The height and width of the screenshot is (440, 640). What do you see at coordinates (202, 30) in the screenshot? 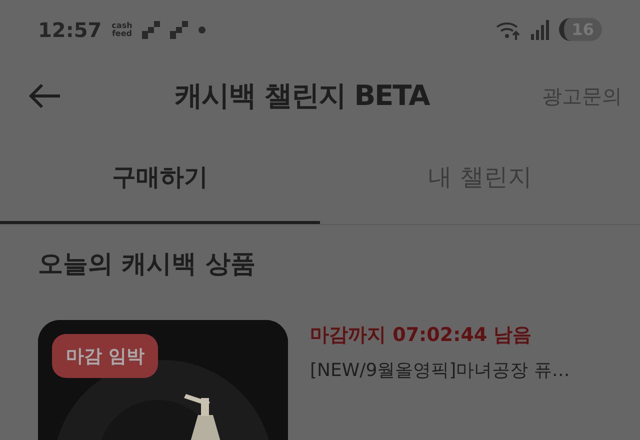
I see `dot-icon` at bounding box center [202, 30].